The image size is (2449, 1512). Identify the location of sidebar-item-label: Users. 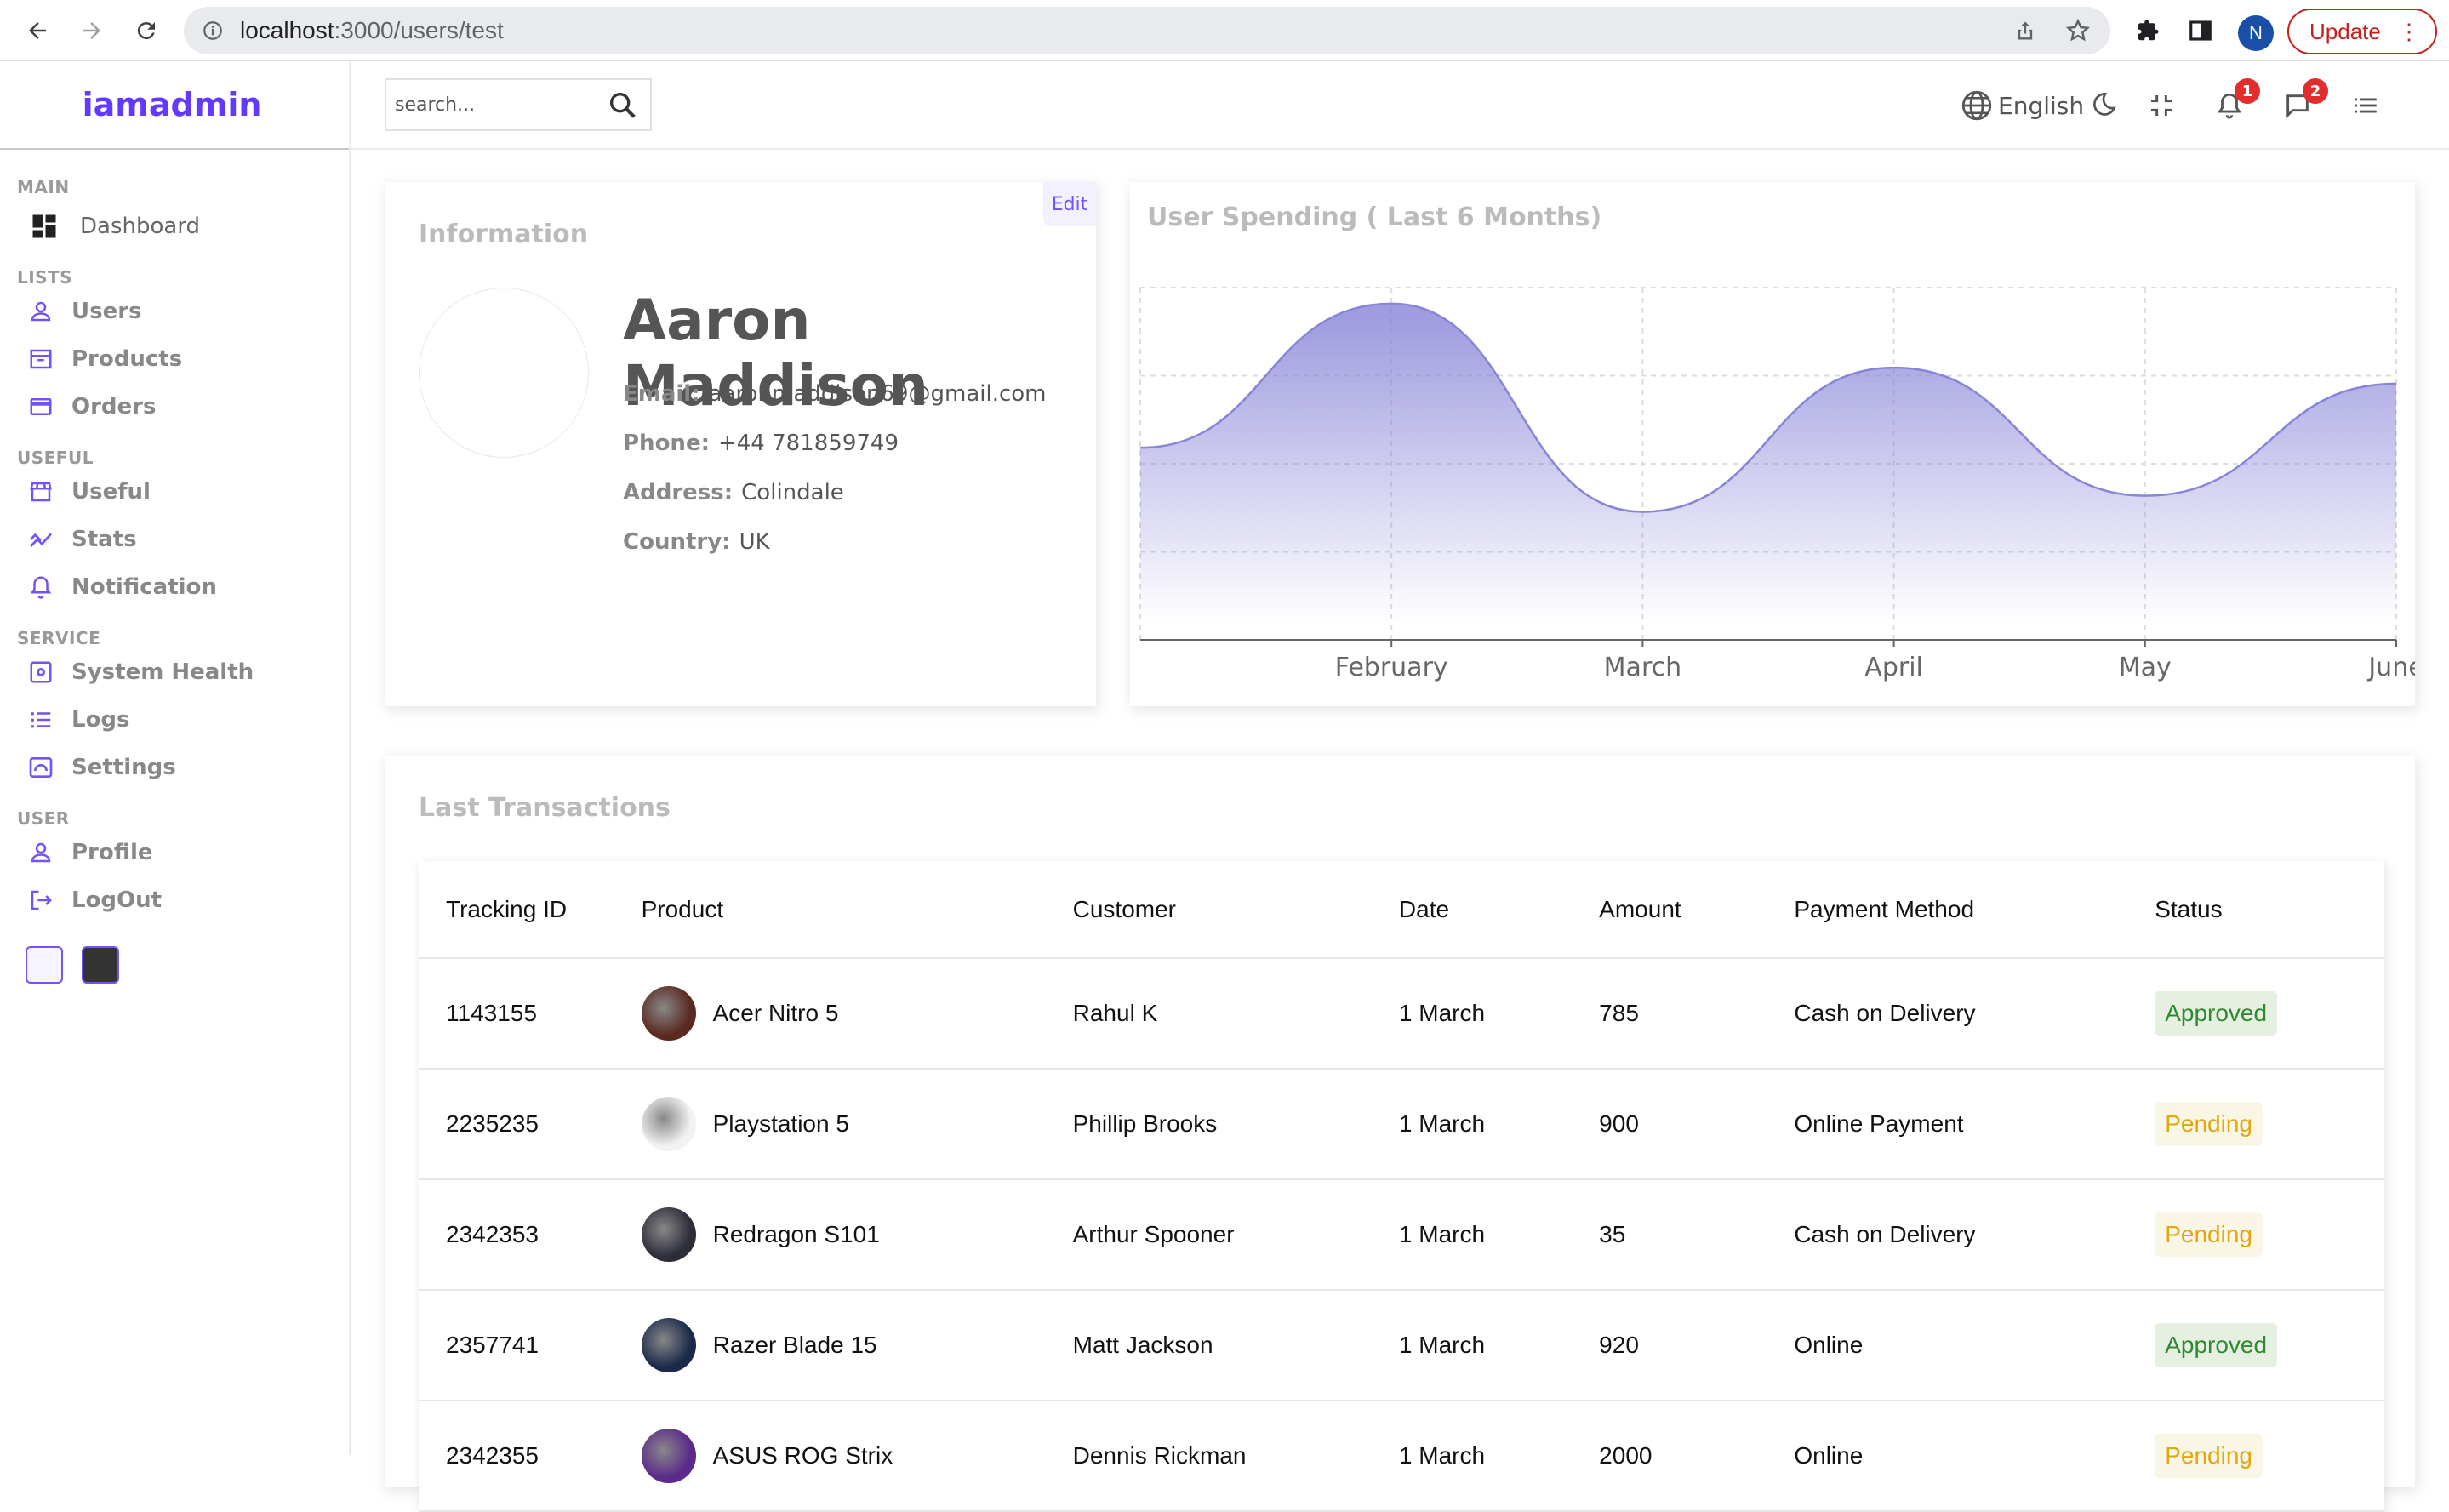
(106, 311).